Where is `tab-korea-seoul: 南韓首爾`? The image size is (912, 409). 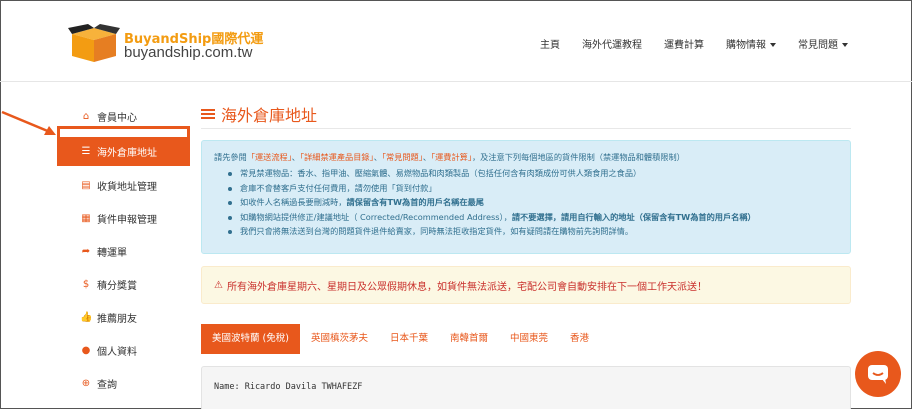 tab-korea-seoul: 南韓首爾 is located at coordinates (469, 339).